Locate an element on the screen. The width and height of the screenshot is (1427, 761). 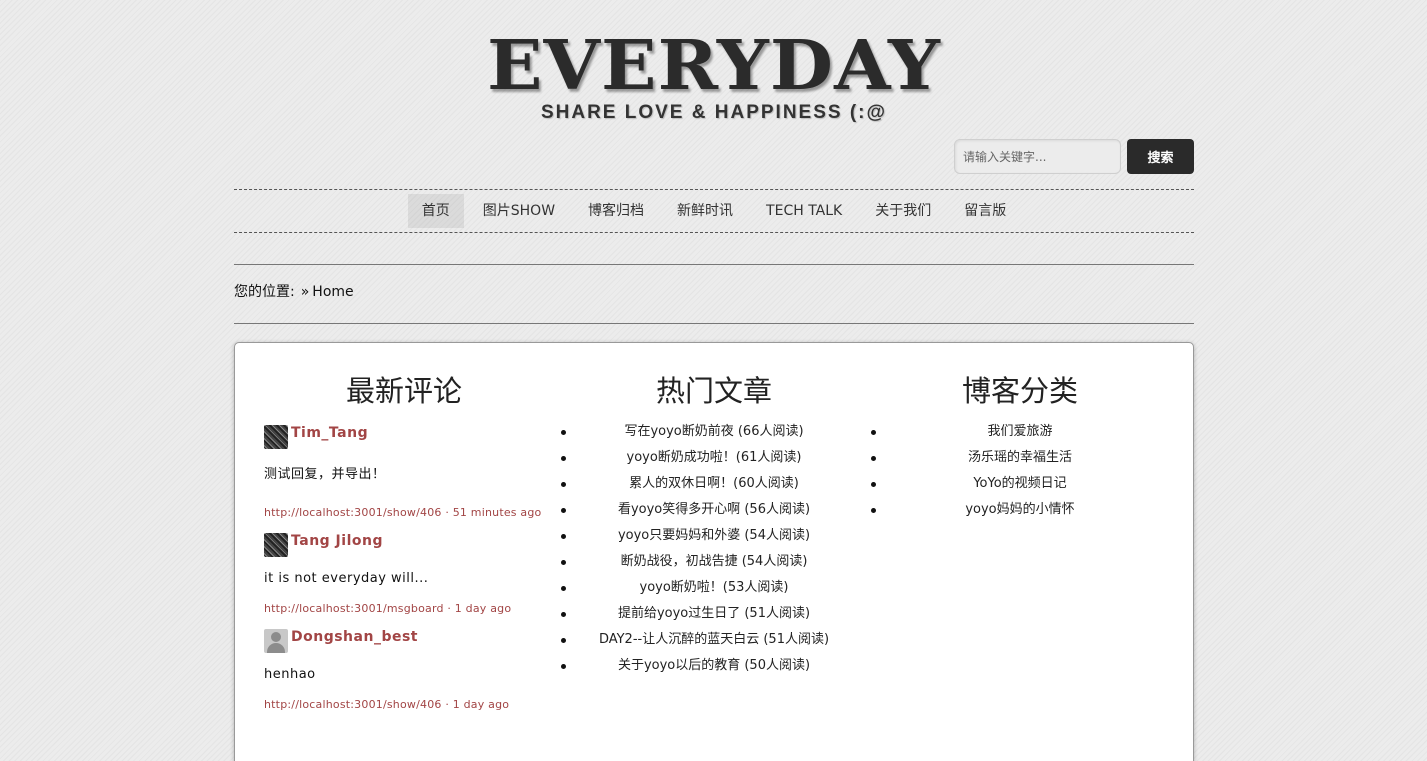
comment-time: · 51 minutes ago is located at coordinates (491, 512).